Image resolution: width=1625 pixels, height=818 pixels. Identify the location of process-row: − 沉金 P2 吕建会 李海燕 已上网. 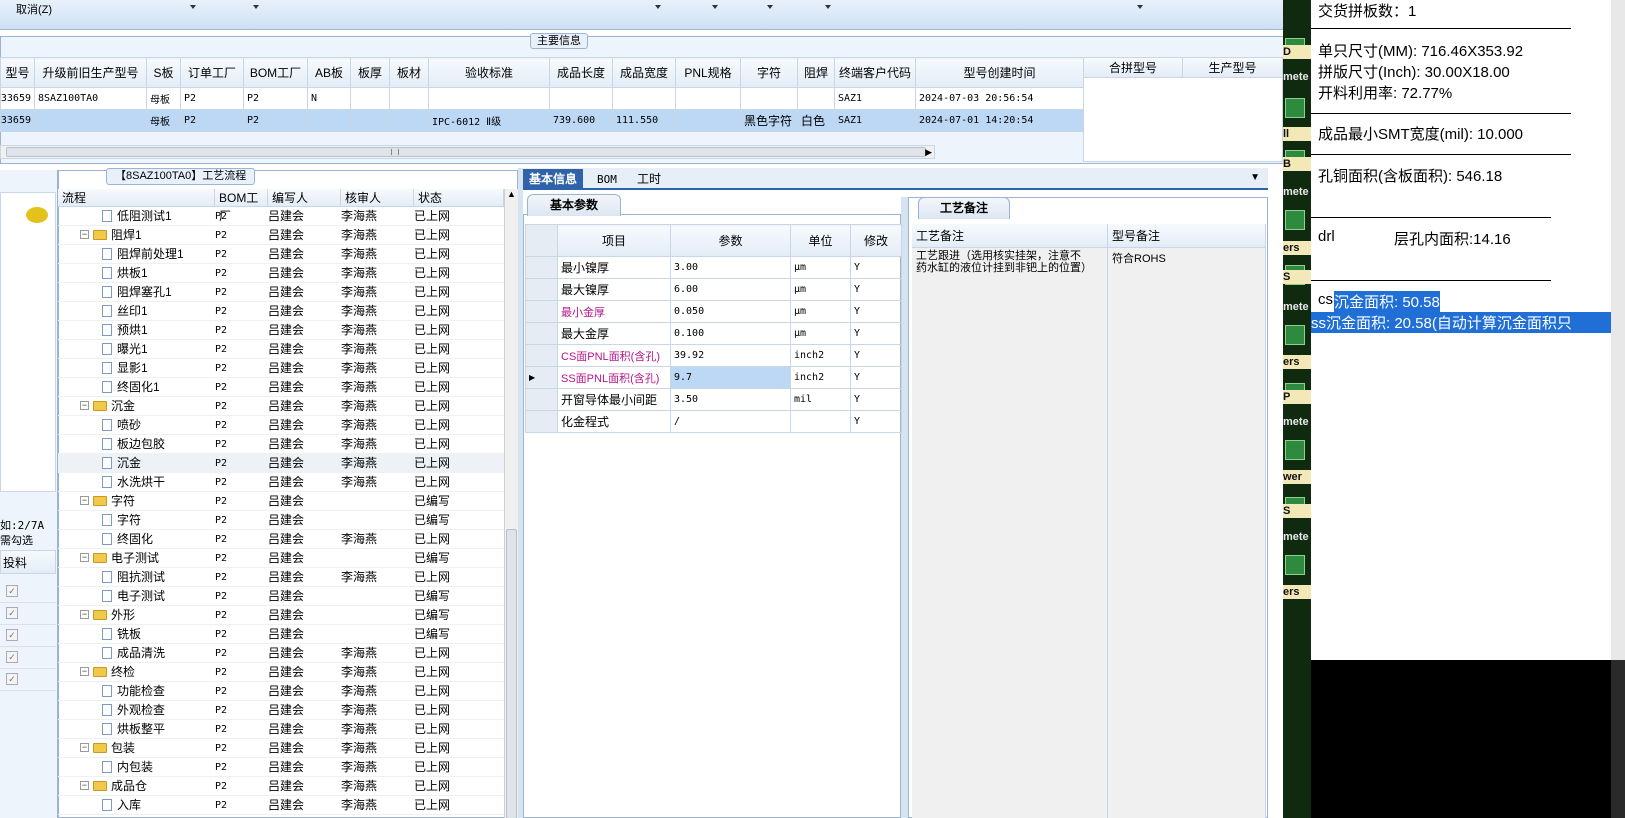
(281, 406).